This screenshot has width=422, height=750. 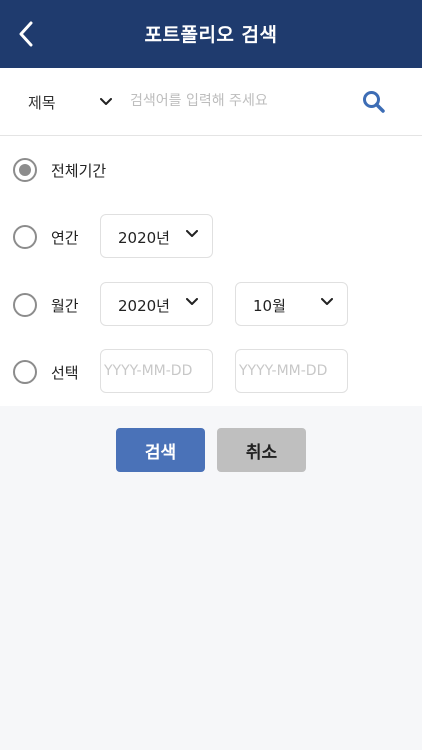 What do you see at coordinates (42, 102) in the screenshot?
I see `search-field-label: 제목` at bounding box center [42, 102].